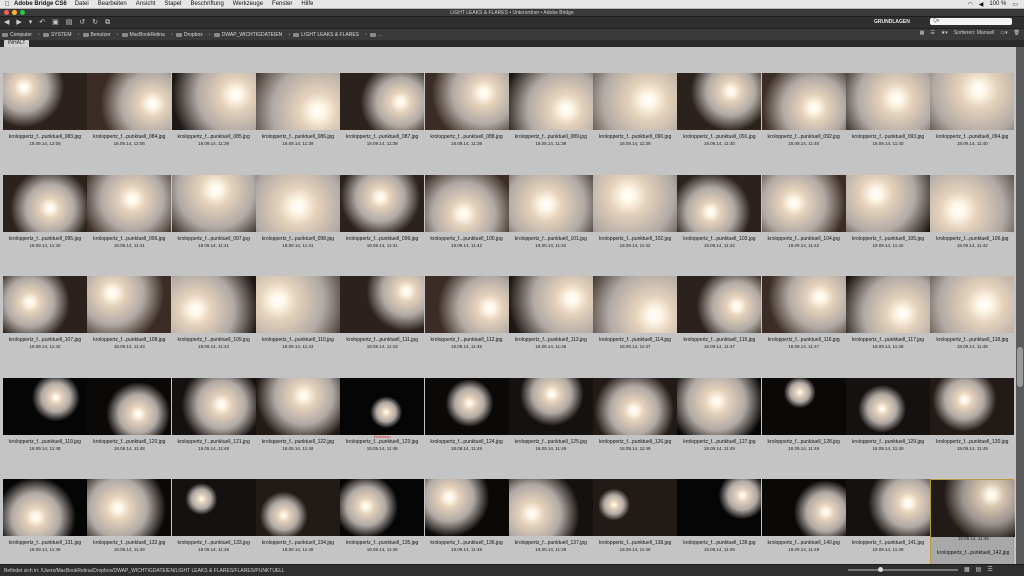  What do you see at coordinates (107, 23) in the screenshot?
I see `output-icon: ⧉` at bounding box center [107, 23].